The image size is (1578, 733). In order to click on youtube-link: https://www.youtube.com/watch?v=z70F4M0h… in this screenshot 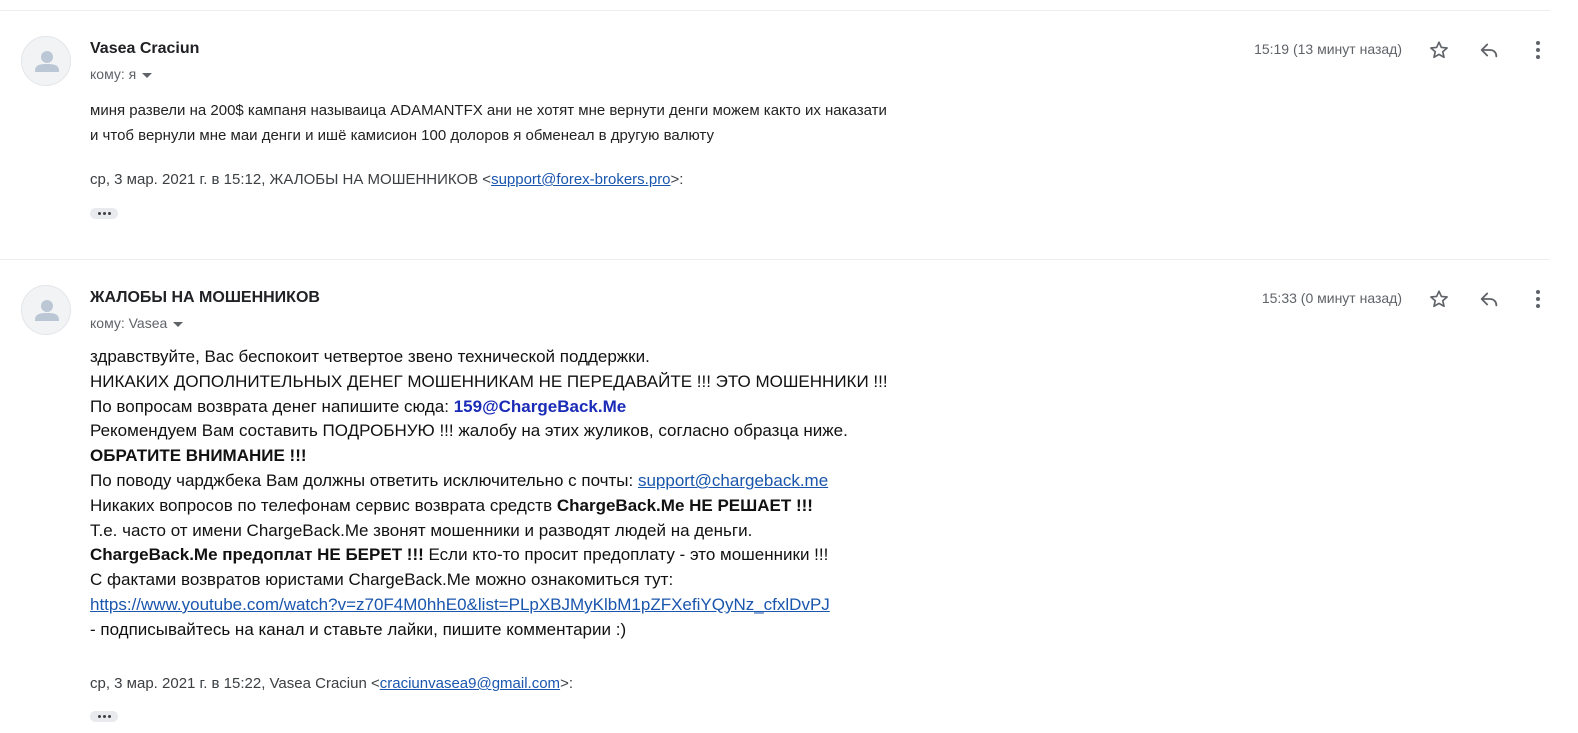, I will do `click(460, 604)`.